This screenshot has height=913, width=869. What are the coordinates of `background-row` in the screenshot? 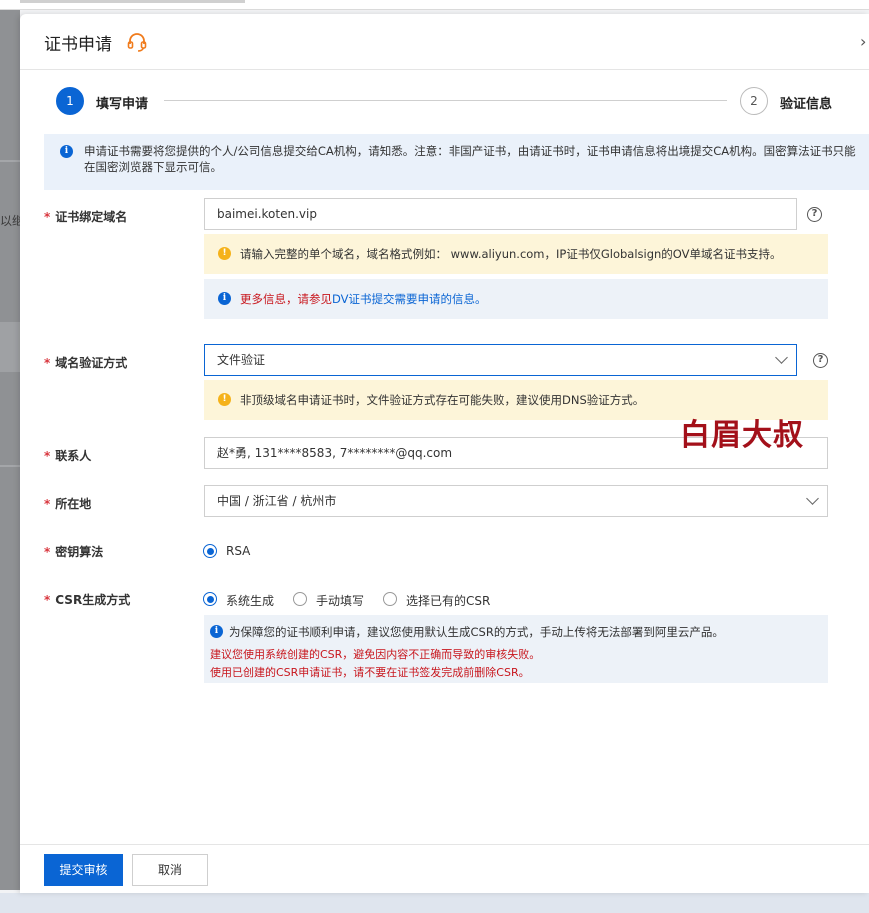 It's located at (10, 347).